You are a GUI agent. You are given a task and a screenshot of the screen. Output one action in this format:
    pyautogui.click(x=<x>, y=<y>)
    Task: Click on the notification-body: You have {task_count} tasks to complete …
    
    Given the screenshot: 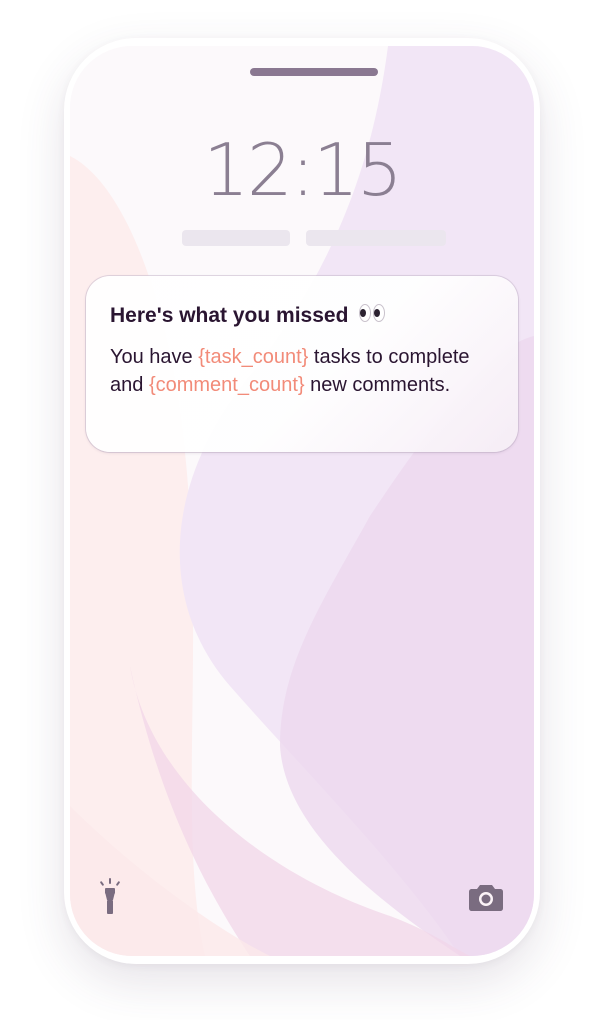 What is the action you would take?
    pyautogui.click(x=306, y=371)
    